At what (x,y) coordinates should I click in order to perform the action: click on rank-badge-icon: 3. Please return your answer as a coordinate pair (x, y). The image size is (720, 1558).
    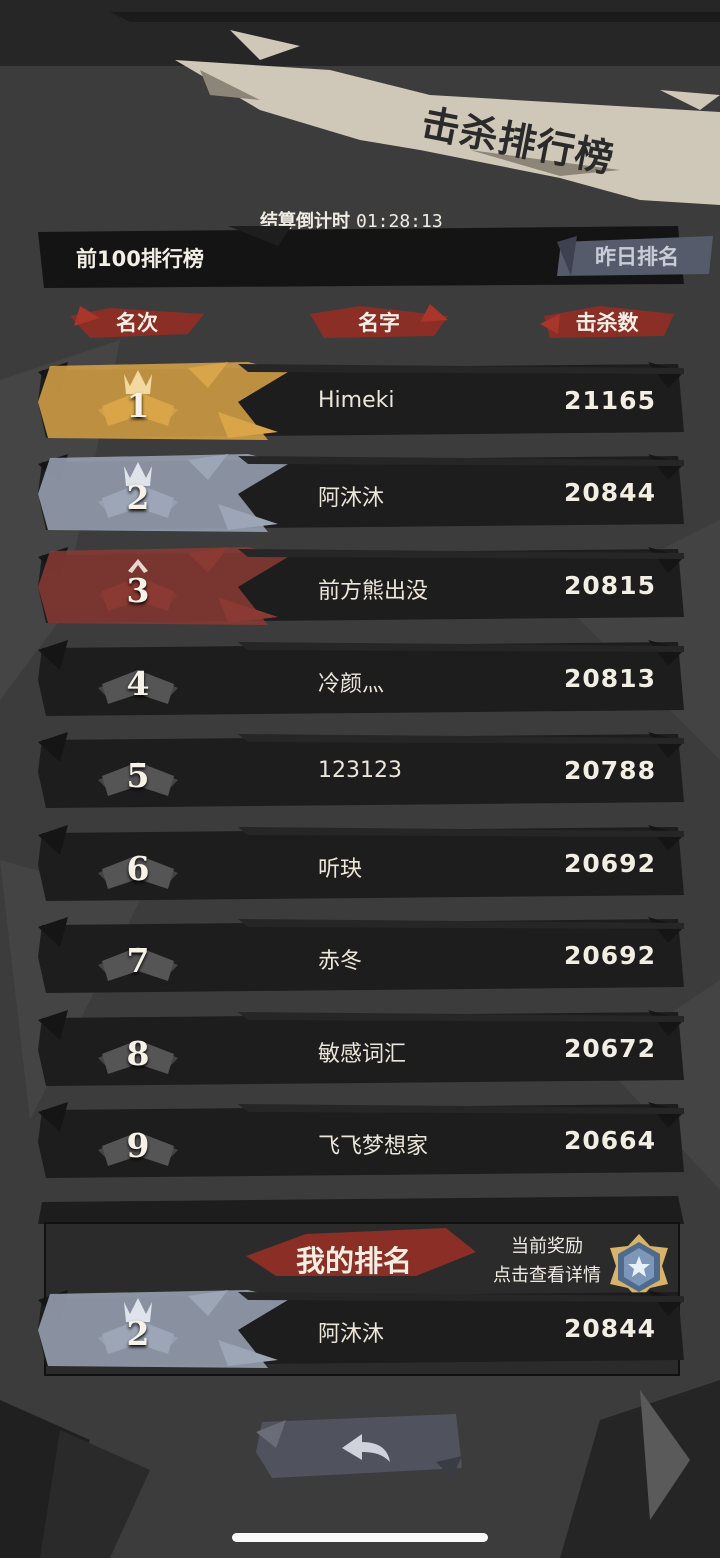
    Looking at the image, I should click on (138, 586).